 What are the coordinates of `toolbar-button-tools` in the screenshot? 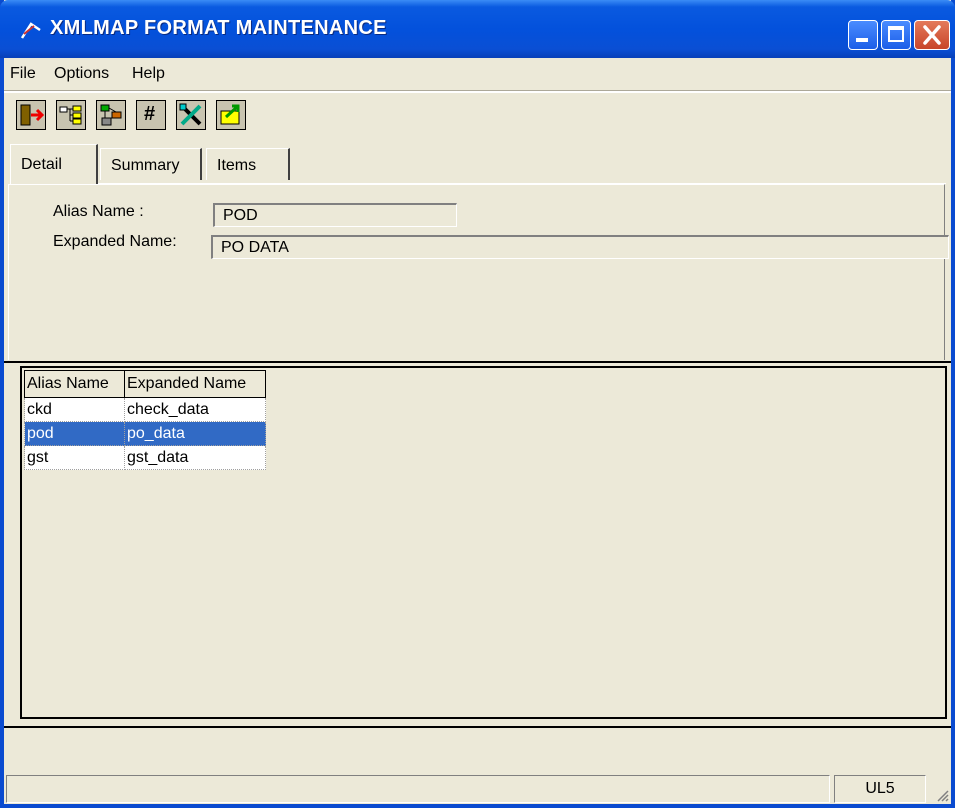 It's located at (191, 115).